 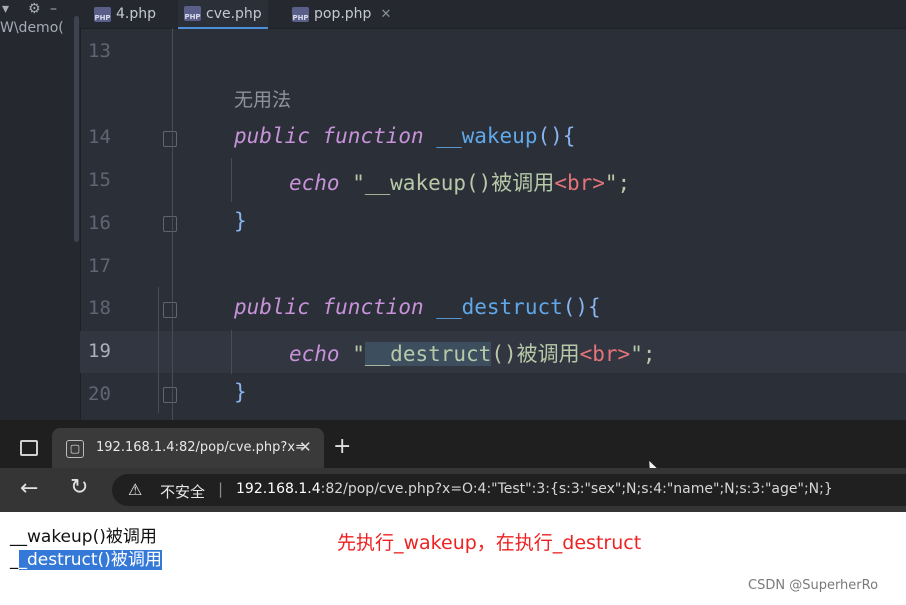 I want to click on line-number-current: 19, so click(x=99, y=351).